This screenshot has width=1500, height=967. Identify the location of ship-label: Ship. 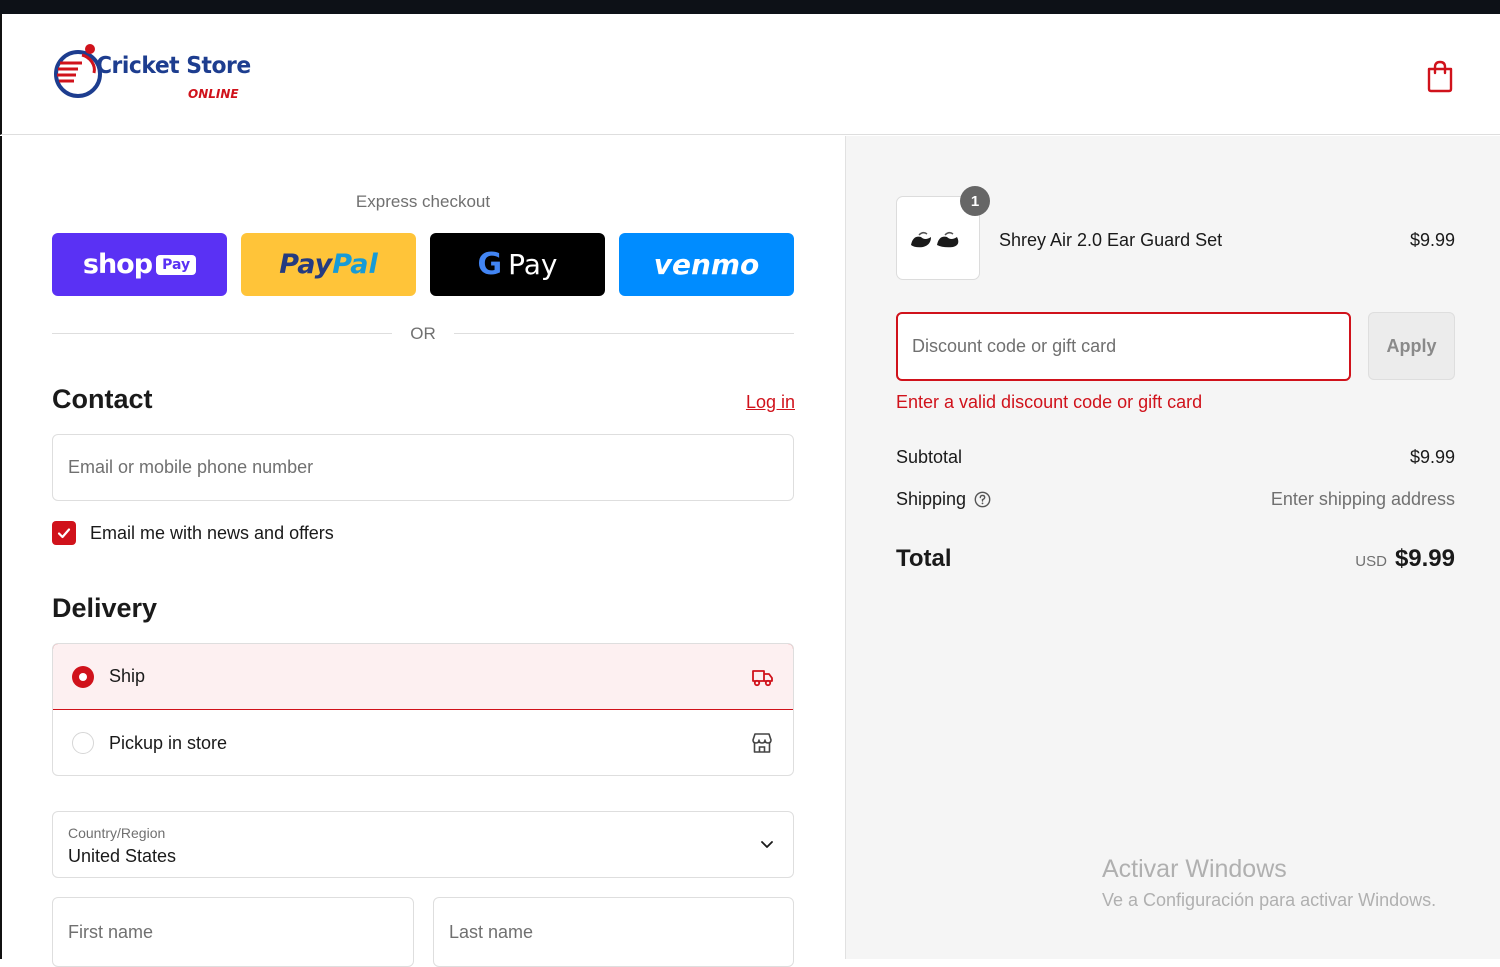
(127, 676).